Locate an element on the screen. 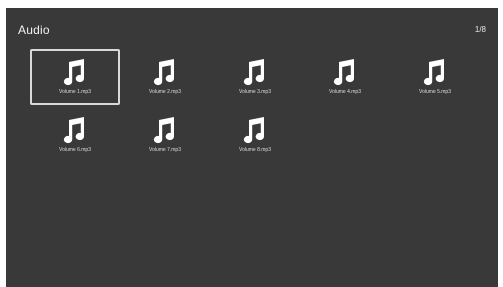 Image resolution: width=503 pixels, height=287 pixels. audio-file-label: Volume 3.mp3 is located at coordinates (255, 92).